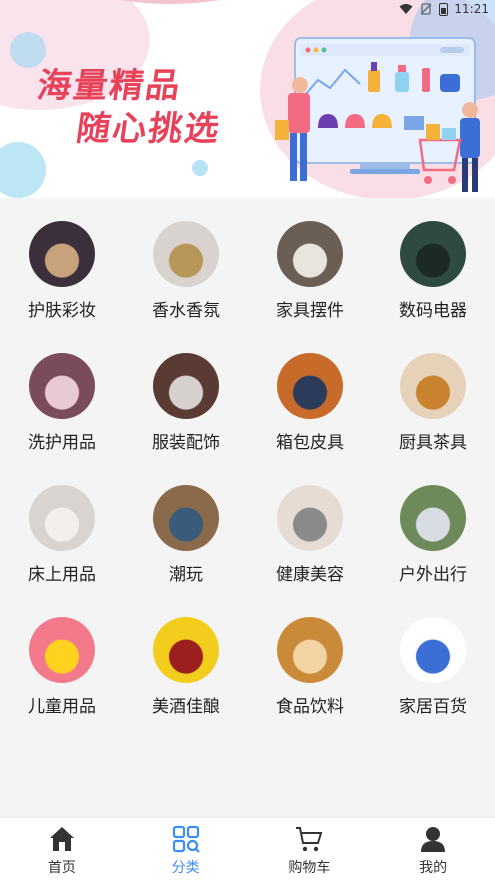  I want to click on tab-home: 首页, so click(62, 849).